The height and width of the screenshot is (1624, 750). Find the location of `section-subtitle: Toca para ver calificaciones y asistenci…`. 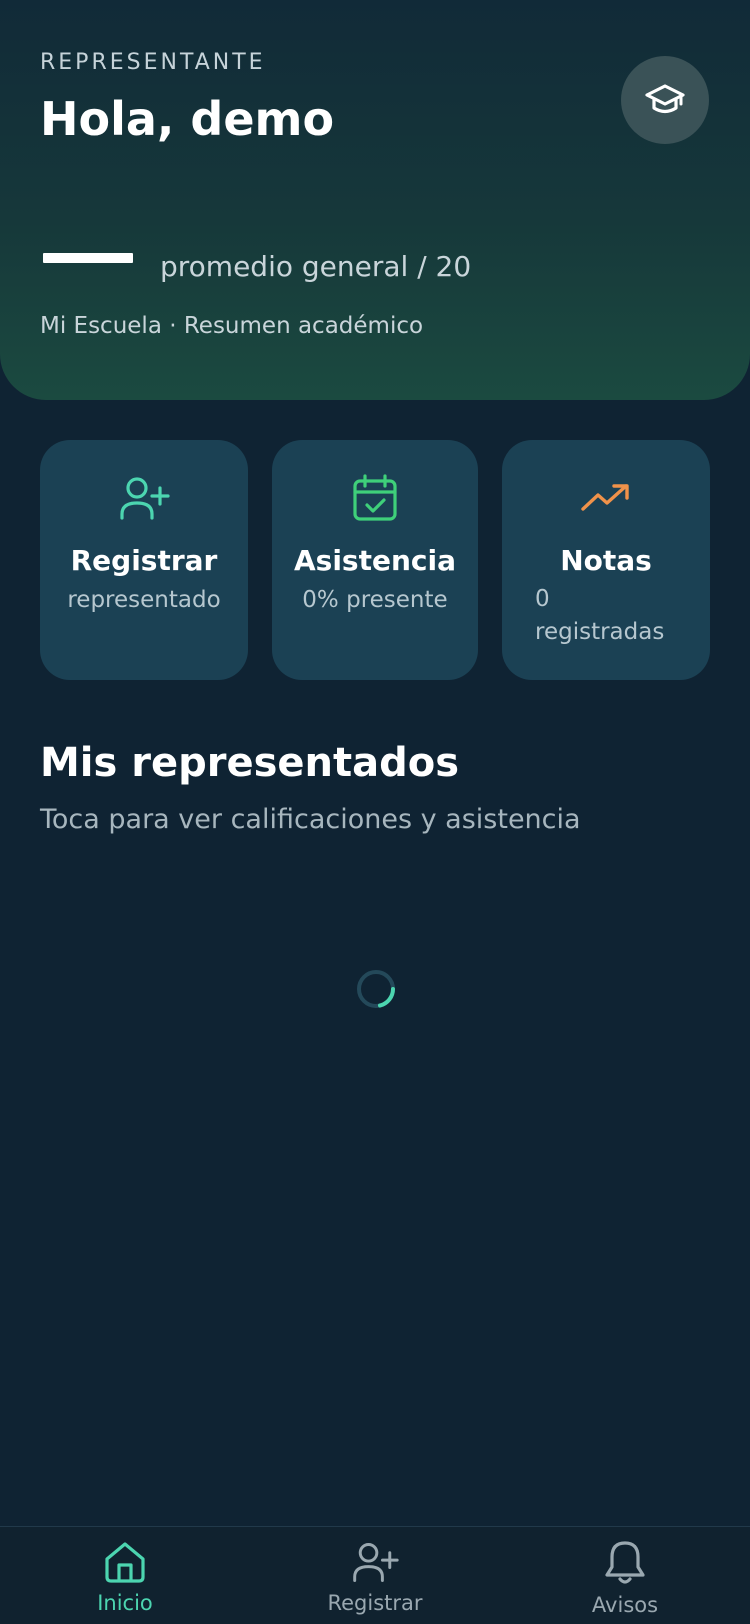

section-subtitle: Toca para ver calificaciones y asistenci… is located at coordinates (310, 819).